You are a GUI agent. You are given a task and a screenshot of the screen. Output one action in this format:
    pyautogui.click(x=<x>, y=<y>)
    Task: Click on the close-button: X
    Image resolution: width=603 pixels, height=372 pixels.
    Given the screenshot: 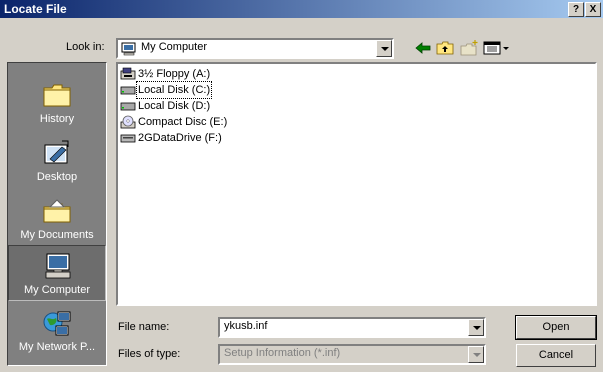 What is the action you would take?
    pyautogui.click(x=593, y=9)
    